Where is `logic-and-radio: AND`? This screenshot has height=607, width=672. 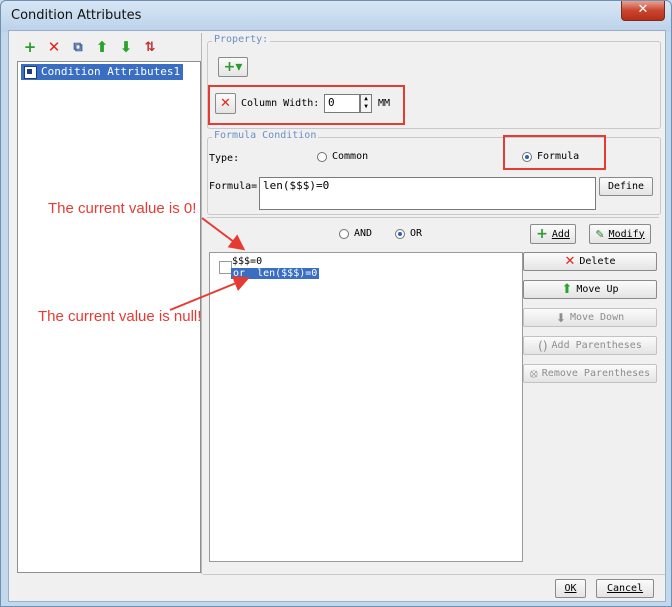 logic-and-radio: AND is located at coordinates (355, 233).